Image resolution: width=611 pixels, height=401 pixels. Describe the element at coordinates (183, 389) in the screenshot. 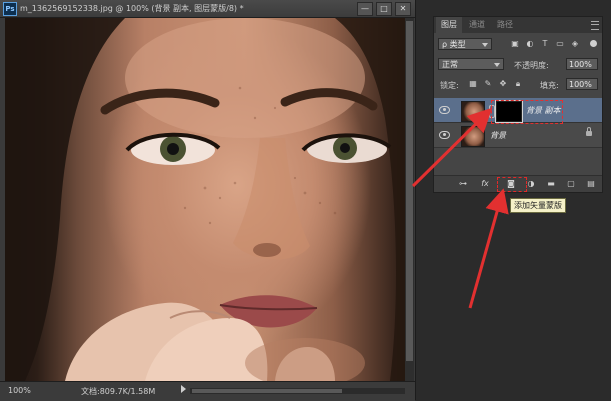

I see `status-menu-arrow-icon` at that location.